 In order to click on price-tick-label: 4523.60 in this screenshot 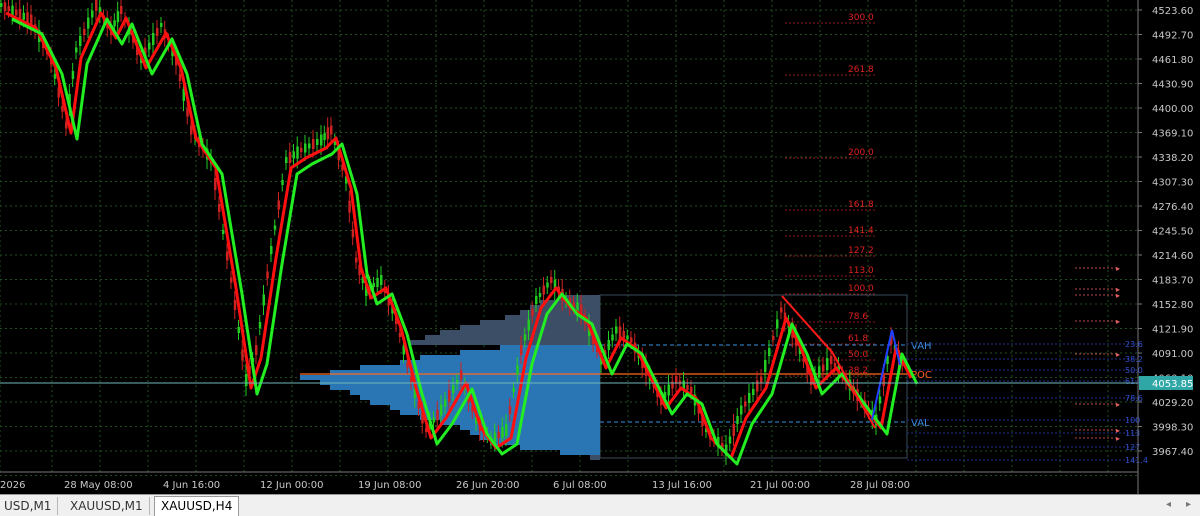, I will do `click(1172, 11)`.